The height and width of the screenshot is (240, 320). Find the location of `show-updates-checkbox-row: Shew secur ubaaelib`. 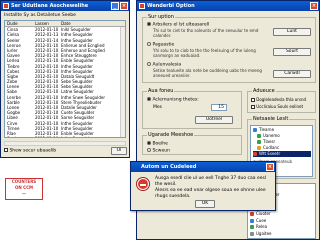

show-updates-checkbox-row: Shew secur ubaaelib is located at coordinates (30, 151).